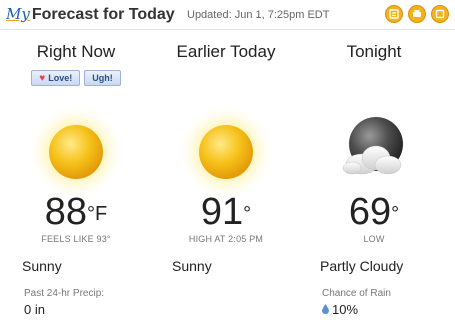 This screenshot has height=334, width=455. Describe the element at coordinates (345, 309) in the screenshot. I see `rain-chance-number: 10%` at that location.